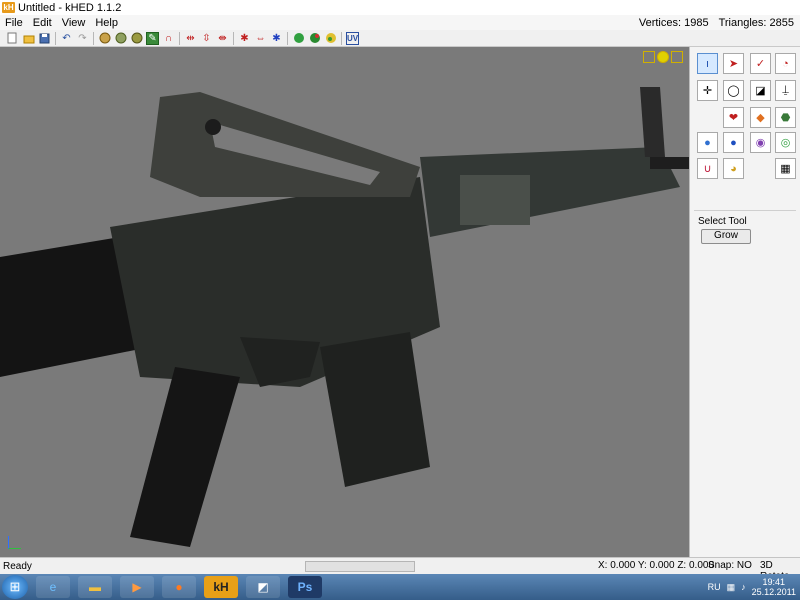  What do you see at coordinates (244, 38) in the screenshot?
I see `weld-icon: ✱` at bounding box center [244, 38].